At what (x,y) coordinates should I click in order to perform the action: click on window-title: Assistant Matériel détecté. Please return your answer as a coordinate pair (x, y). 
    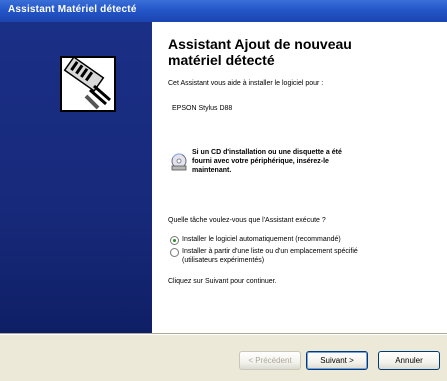
    Looking at the image, I should click on (72, 9).